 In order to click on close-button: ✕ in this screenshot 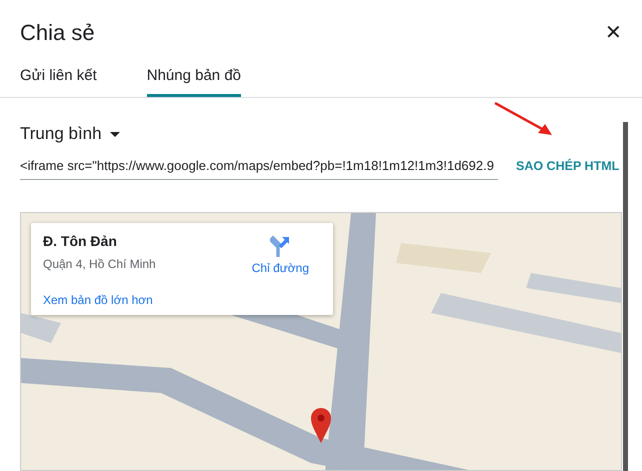, I will do `click(613, 32)`.